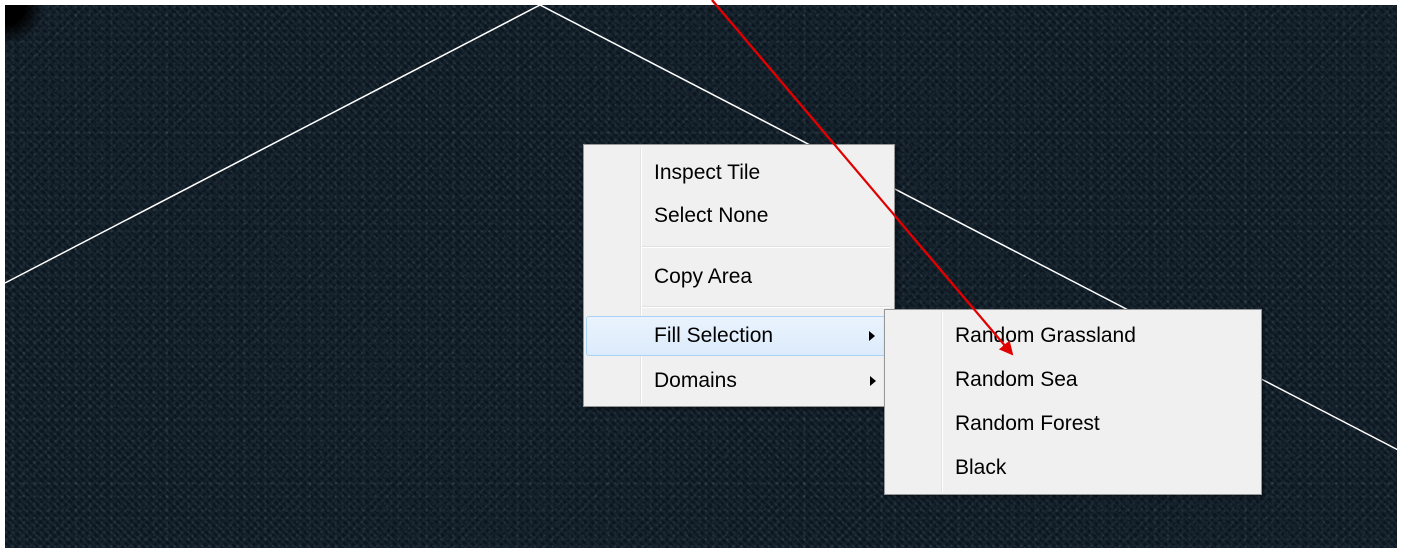 The image size is (1402, 553). Describe the element at coordinates (739, 381) in the screenshot. I see `menu-item-domains: Domains` at that location.